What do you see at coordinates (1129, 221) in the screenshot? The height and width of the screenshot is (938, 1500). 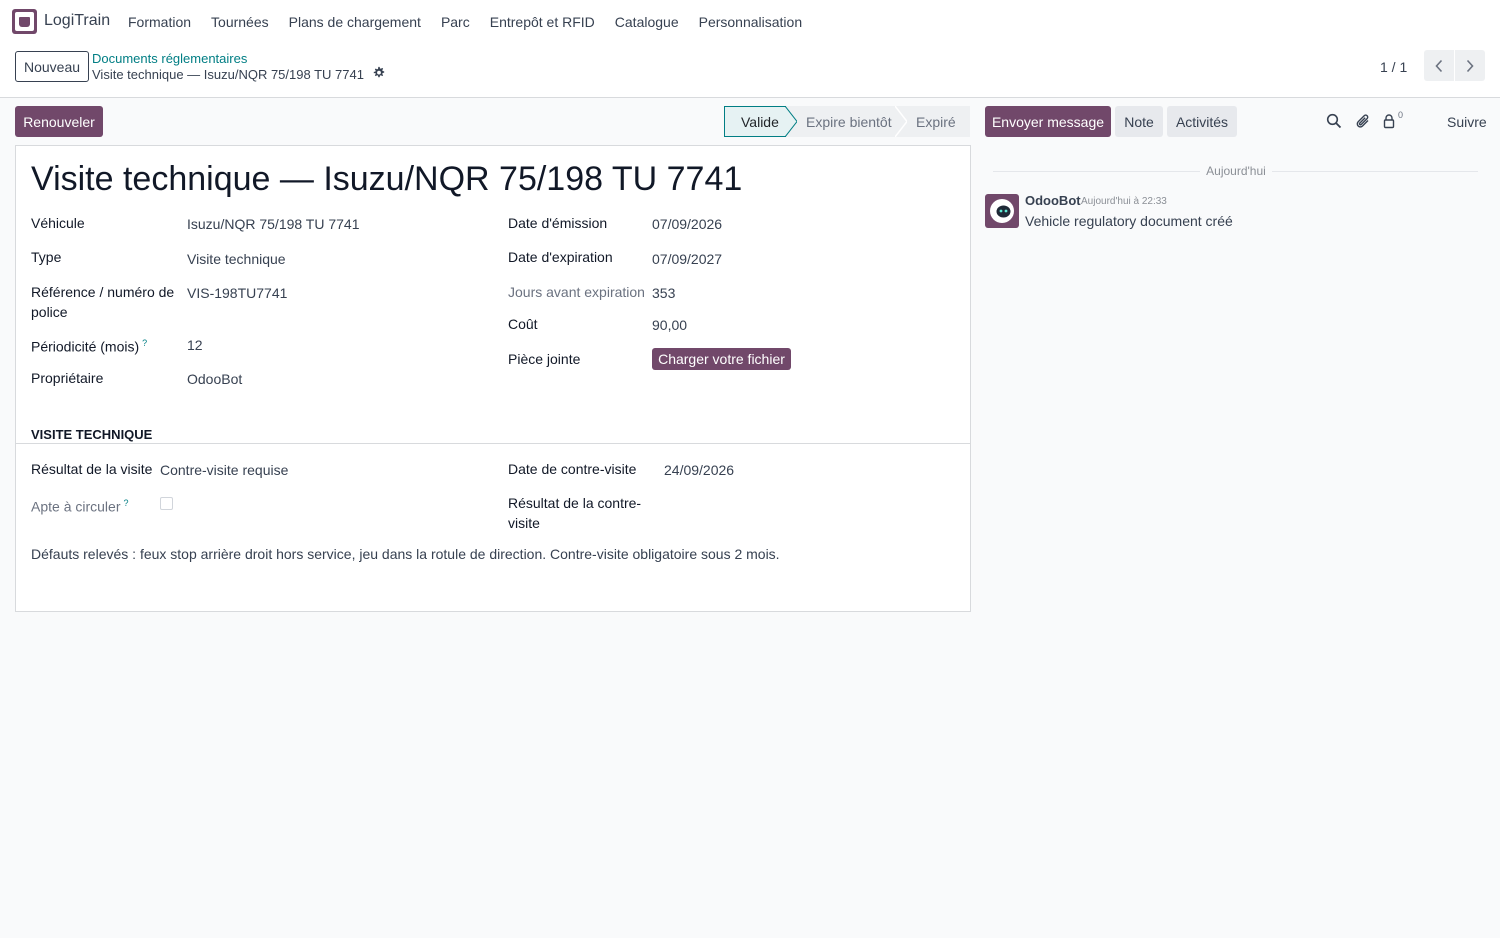 I see `message-body: Vehicle regulatory document créé` at bounding box center [1129, 221].